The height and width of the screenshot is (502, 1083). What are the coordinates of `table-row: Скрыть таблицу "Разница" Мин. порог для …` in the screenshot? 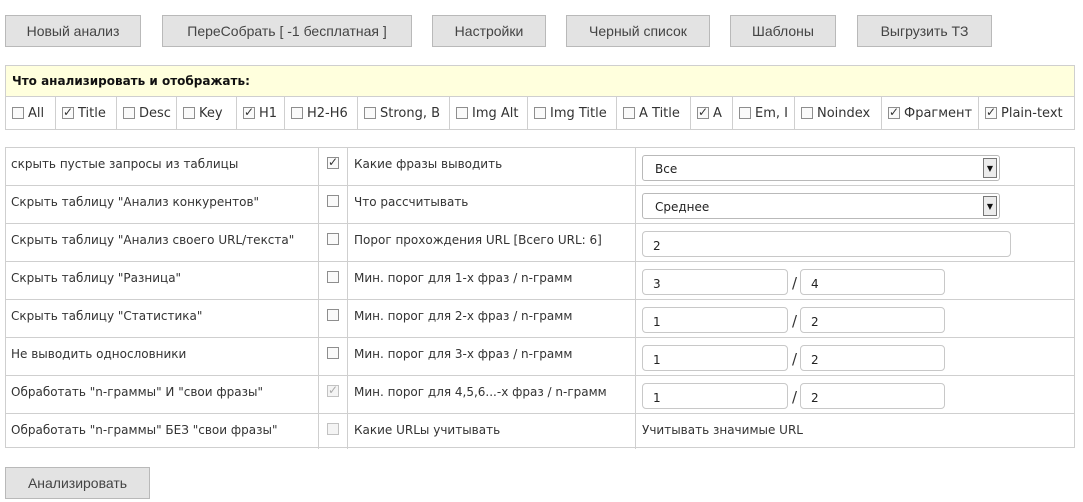 It's located at (540, 281).